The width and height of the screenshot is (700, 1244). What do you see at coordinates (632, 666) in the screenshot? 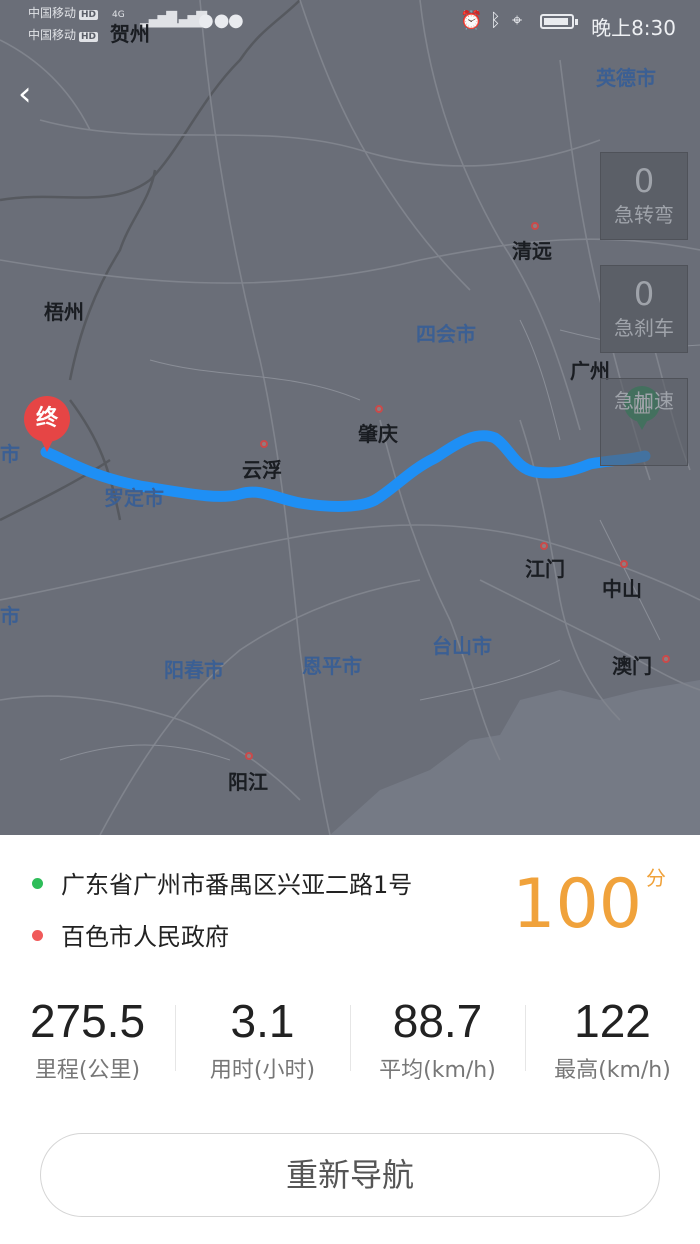
I see `city-label: 澳门` at bounding box center [632, 666].